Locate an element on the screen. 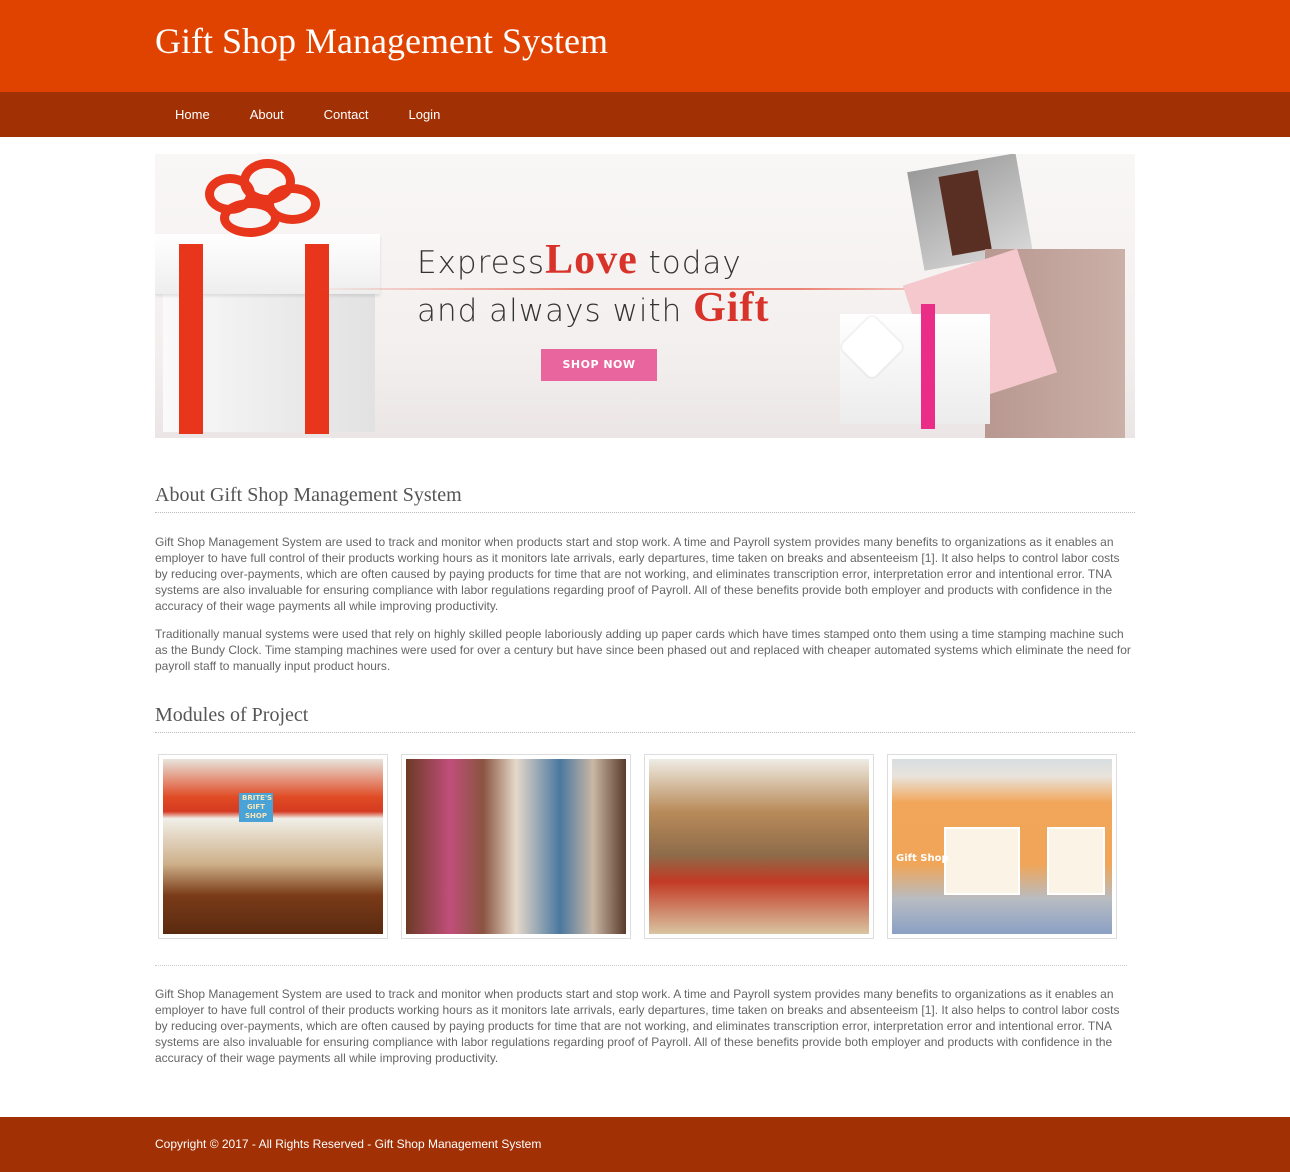  banner-headline-line2: and always with Gift is located at coordinates (607, 309).